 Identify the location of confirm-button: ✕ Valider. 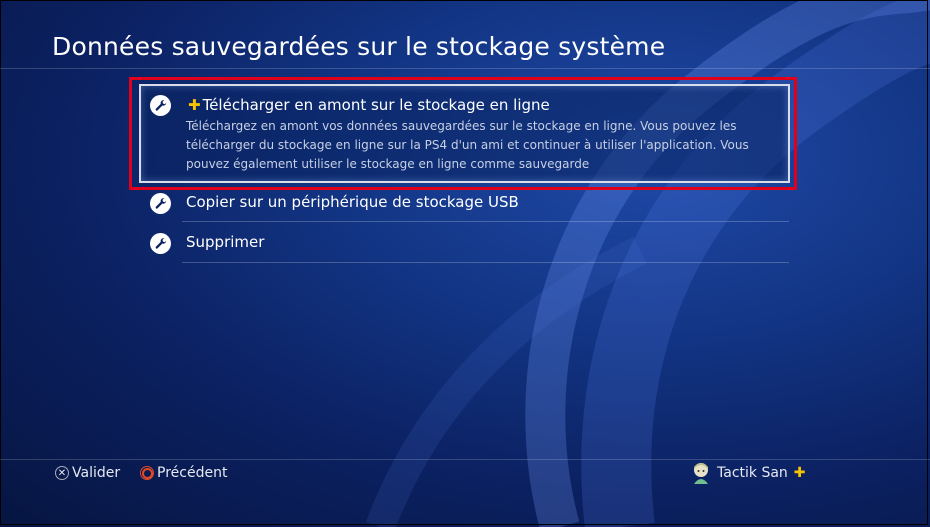
(87, 473).